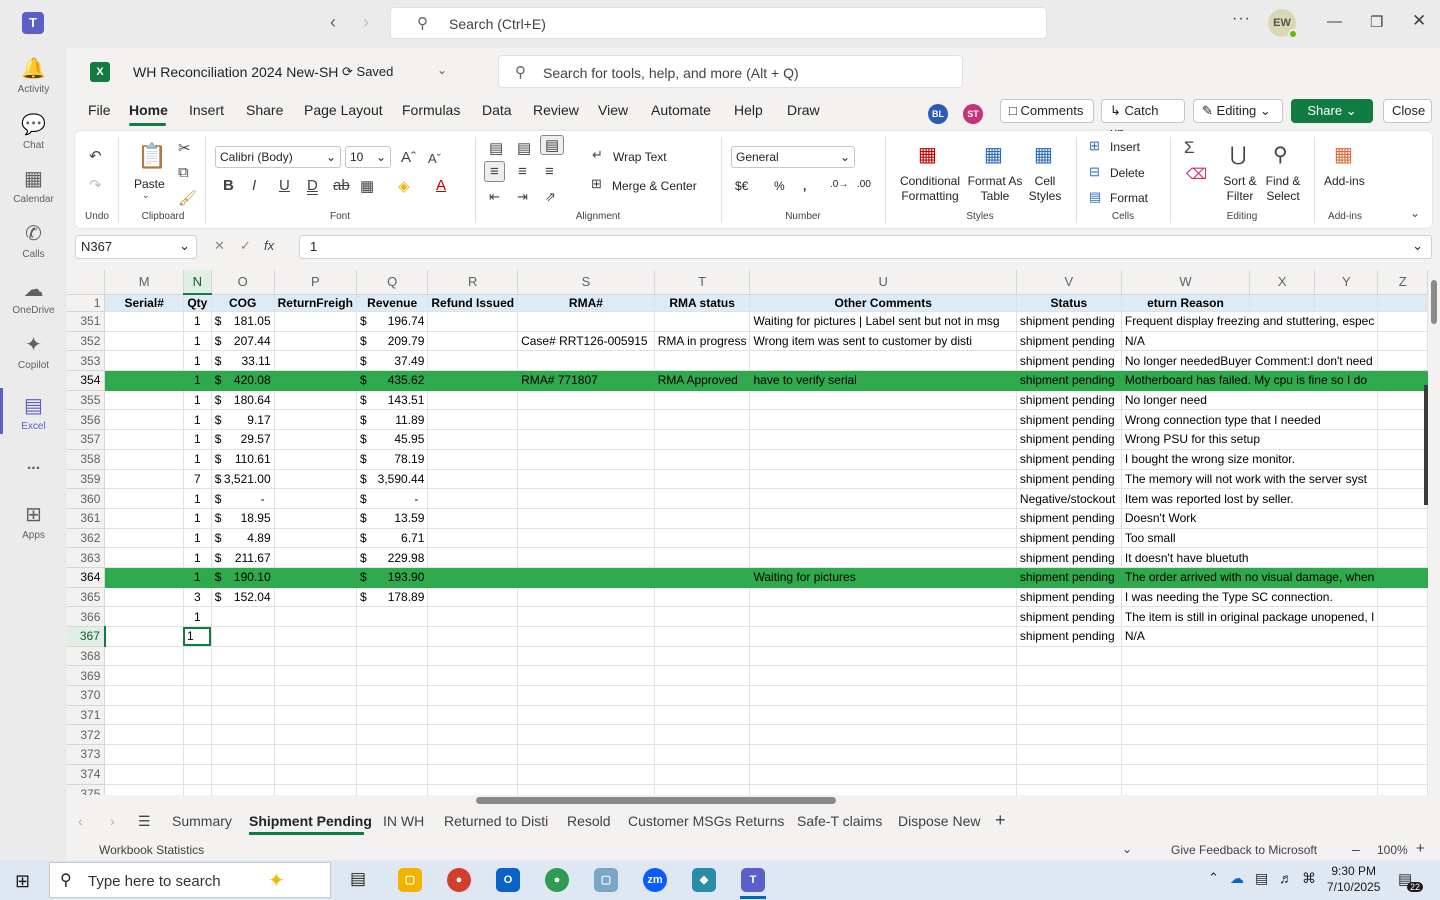 The image size is (1440, 900). I want to click on revenue-cell, so click(392, 715).